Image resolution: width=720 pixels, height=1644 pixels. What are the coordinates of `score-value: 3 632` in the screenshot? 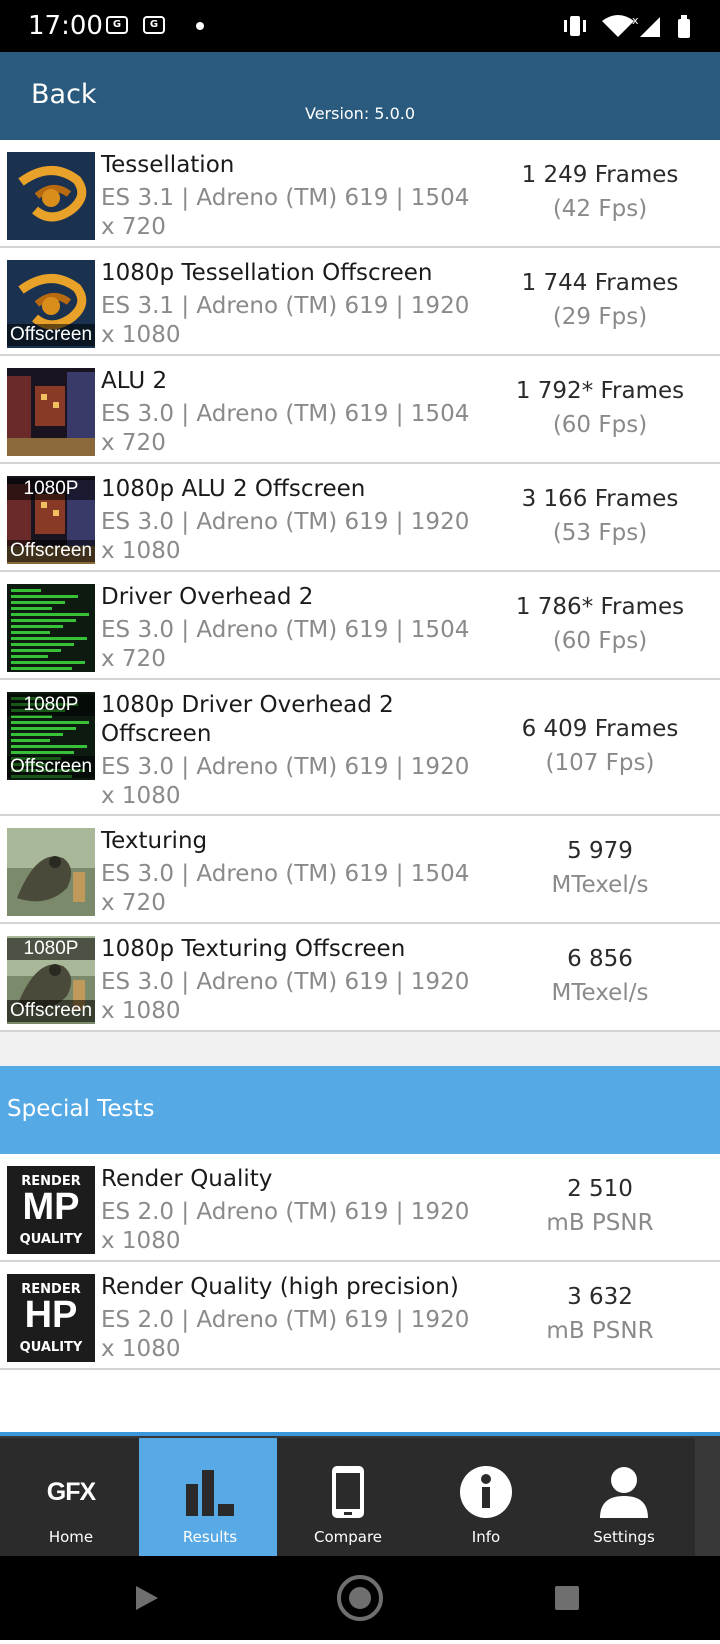 It's located at (600, 1297).